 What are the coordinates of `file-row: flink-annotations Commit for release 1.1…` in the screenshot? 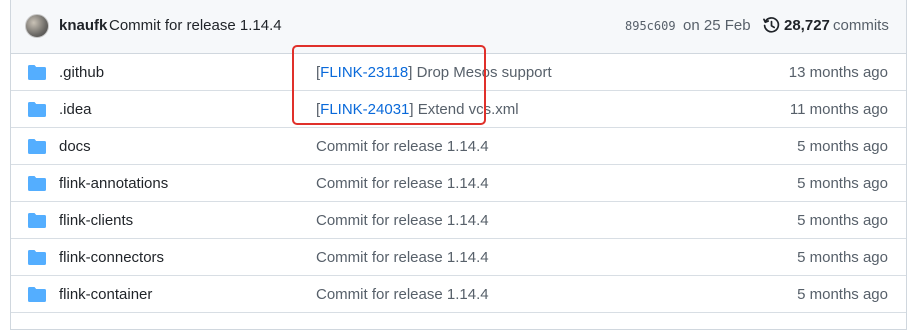 It's located at (458, 183).